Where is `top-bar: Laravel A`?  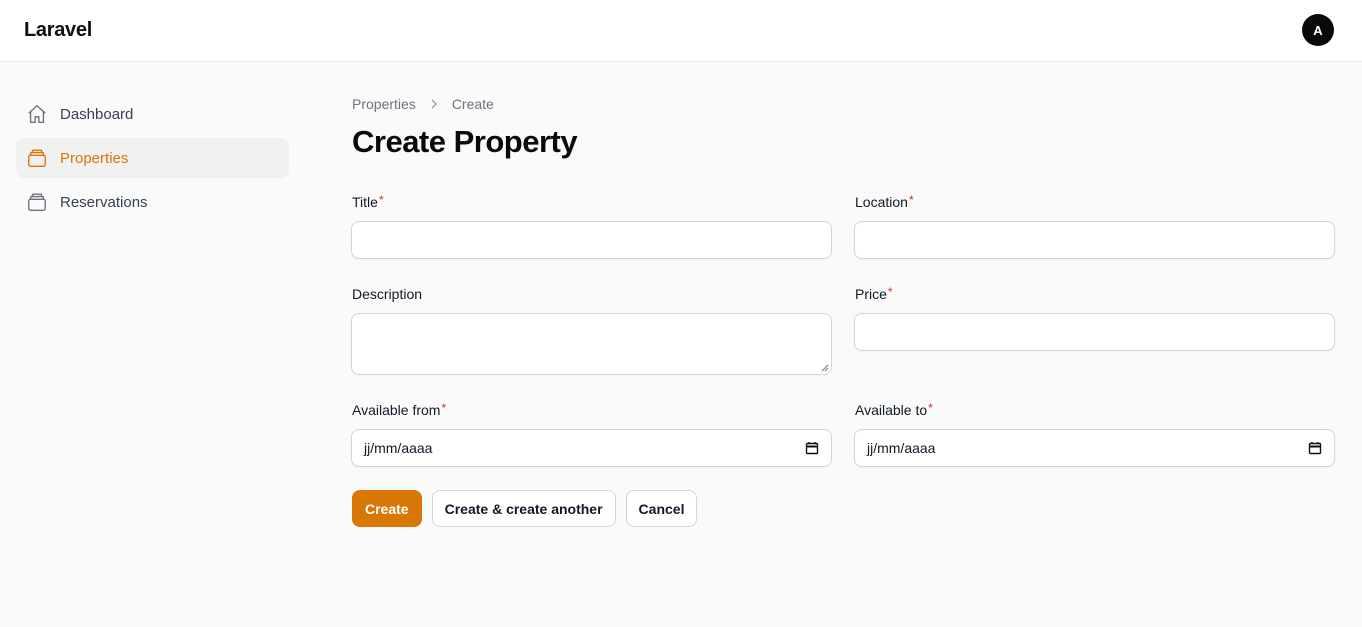
top-bar: Laravel A is located at coordinates (681, 31).